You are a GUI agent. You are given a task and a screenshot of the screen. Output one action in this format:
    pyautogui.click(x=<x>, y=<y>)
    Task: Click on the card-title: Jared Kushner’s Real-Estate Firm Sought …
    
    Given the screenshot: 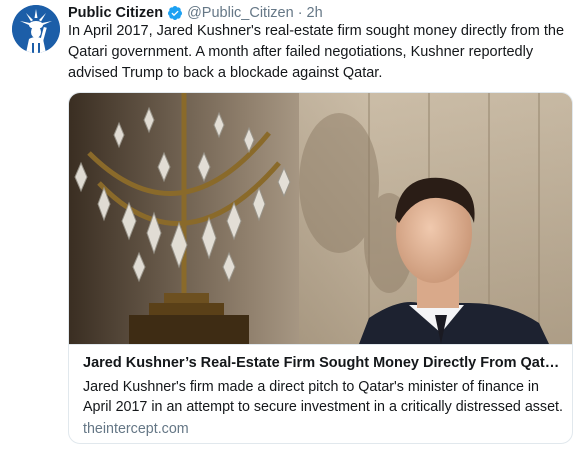 What is the action you would take?
    pyautogui.click(x=322, y=363)
    